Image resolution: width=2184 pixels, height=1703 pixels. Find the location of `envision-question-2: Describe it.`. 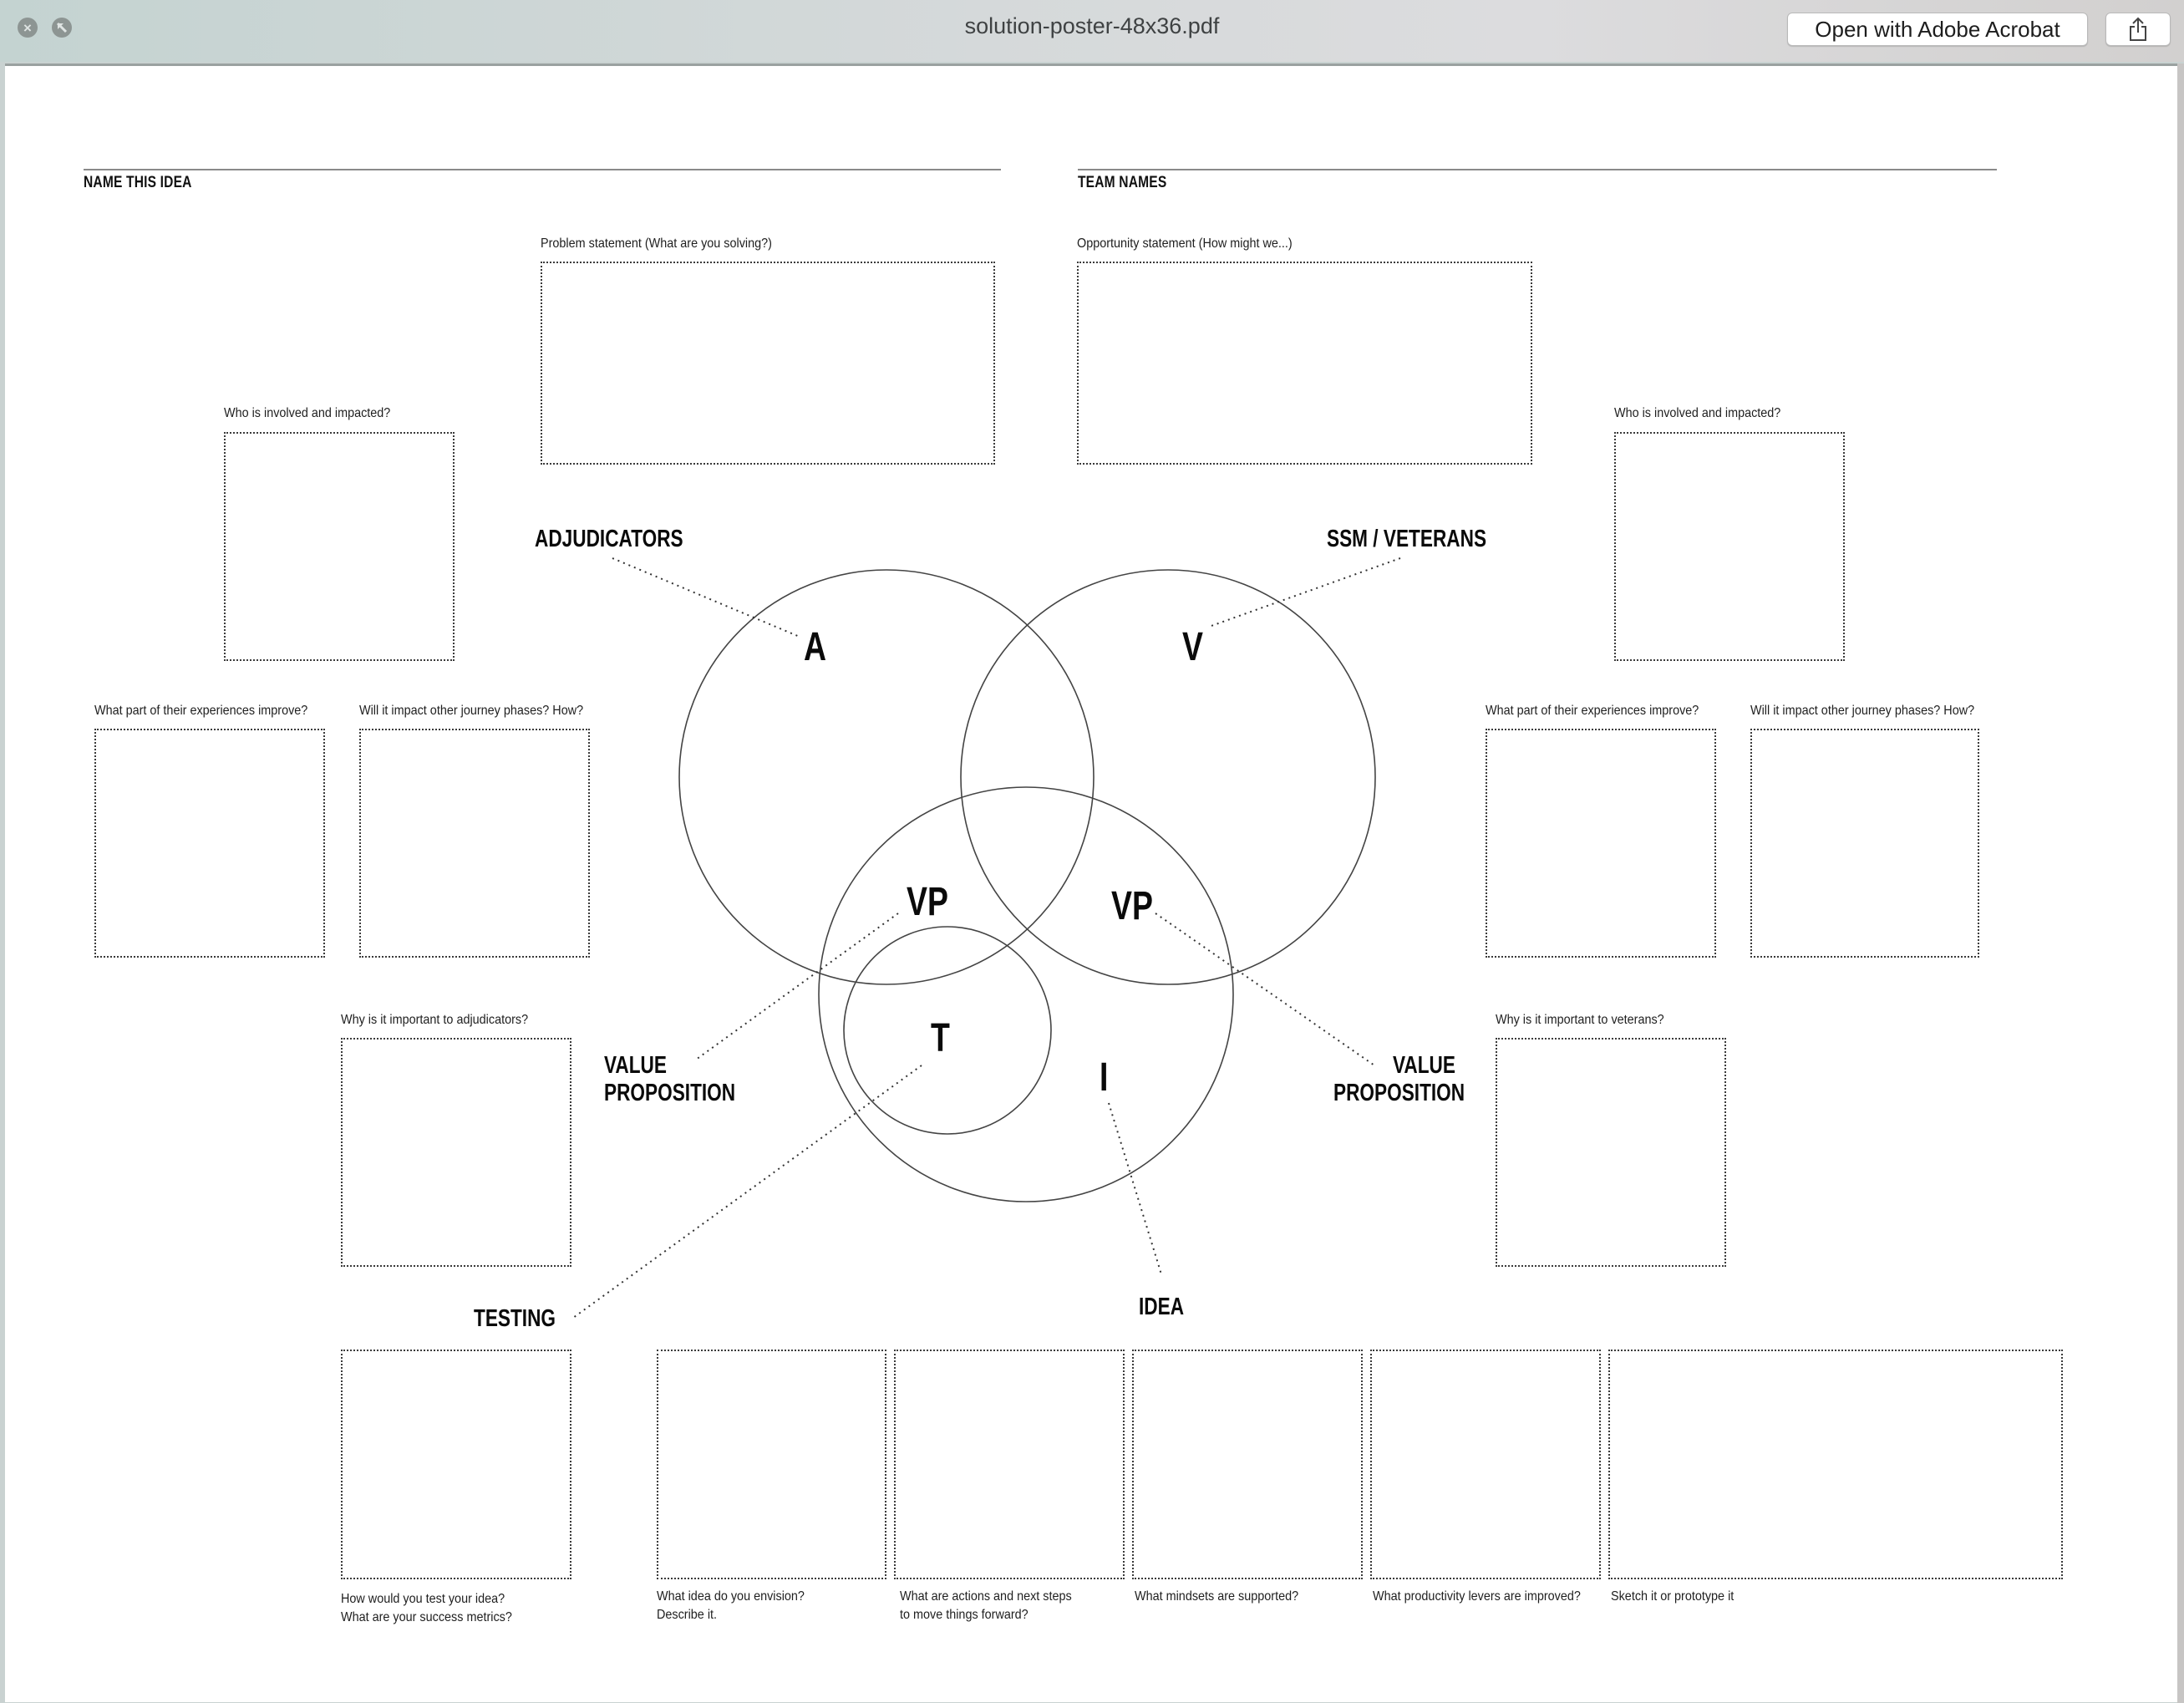

envision-question-2: Describe it. is located at coordinates (687, 1615).